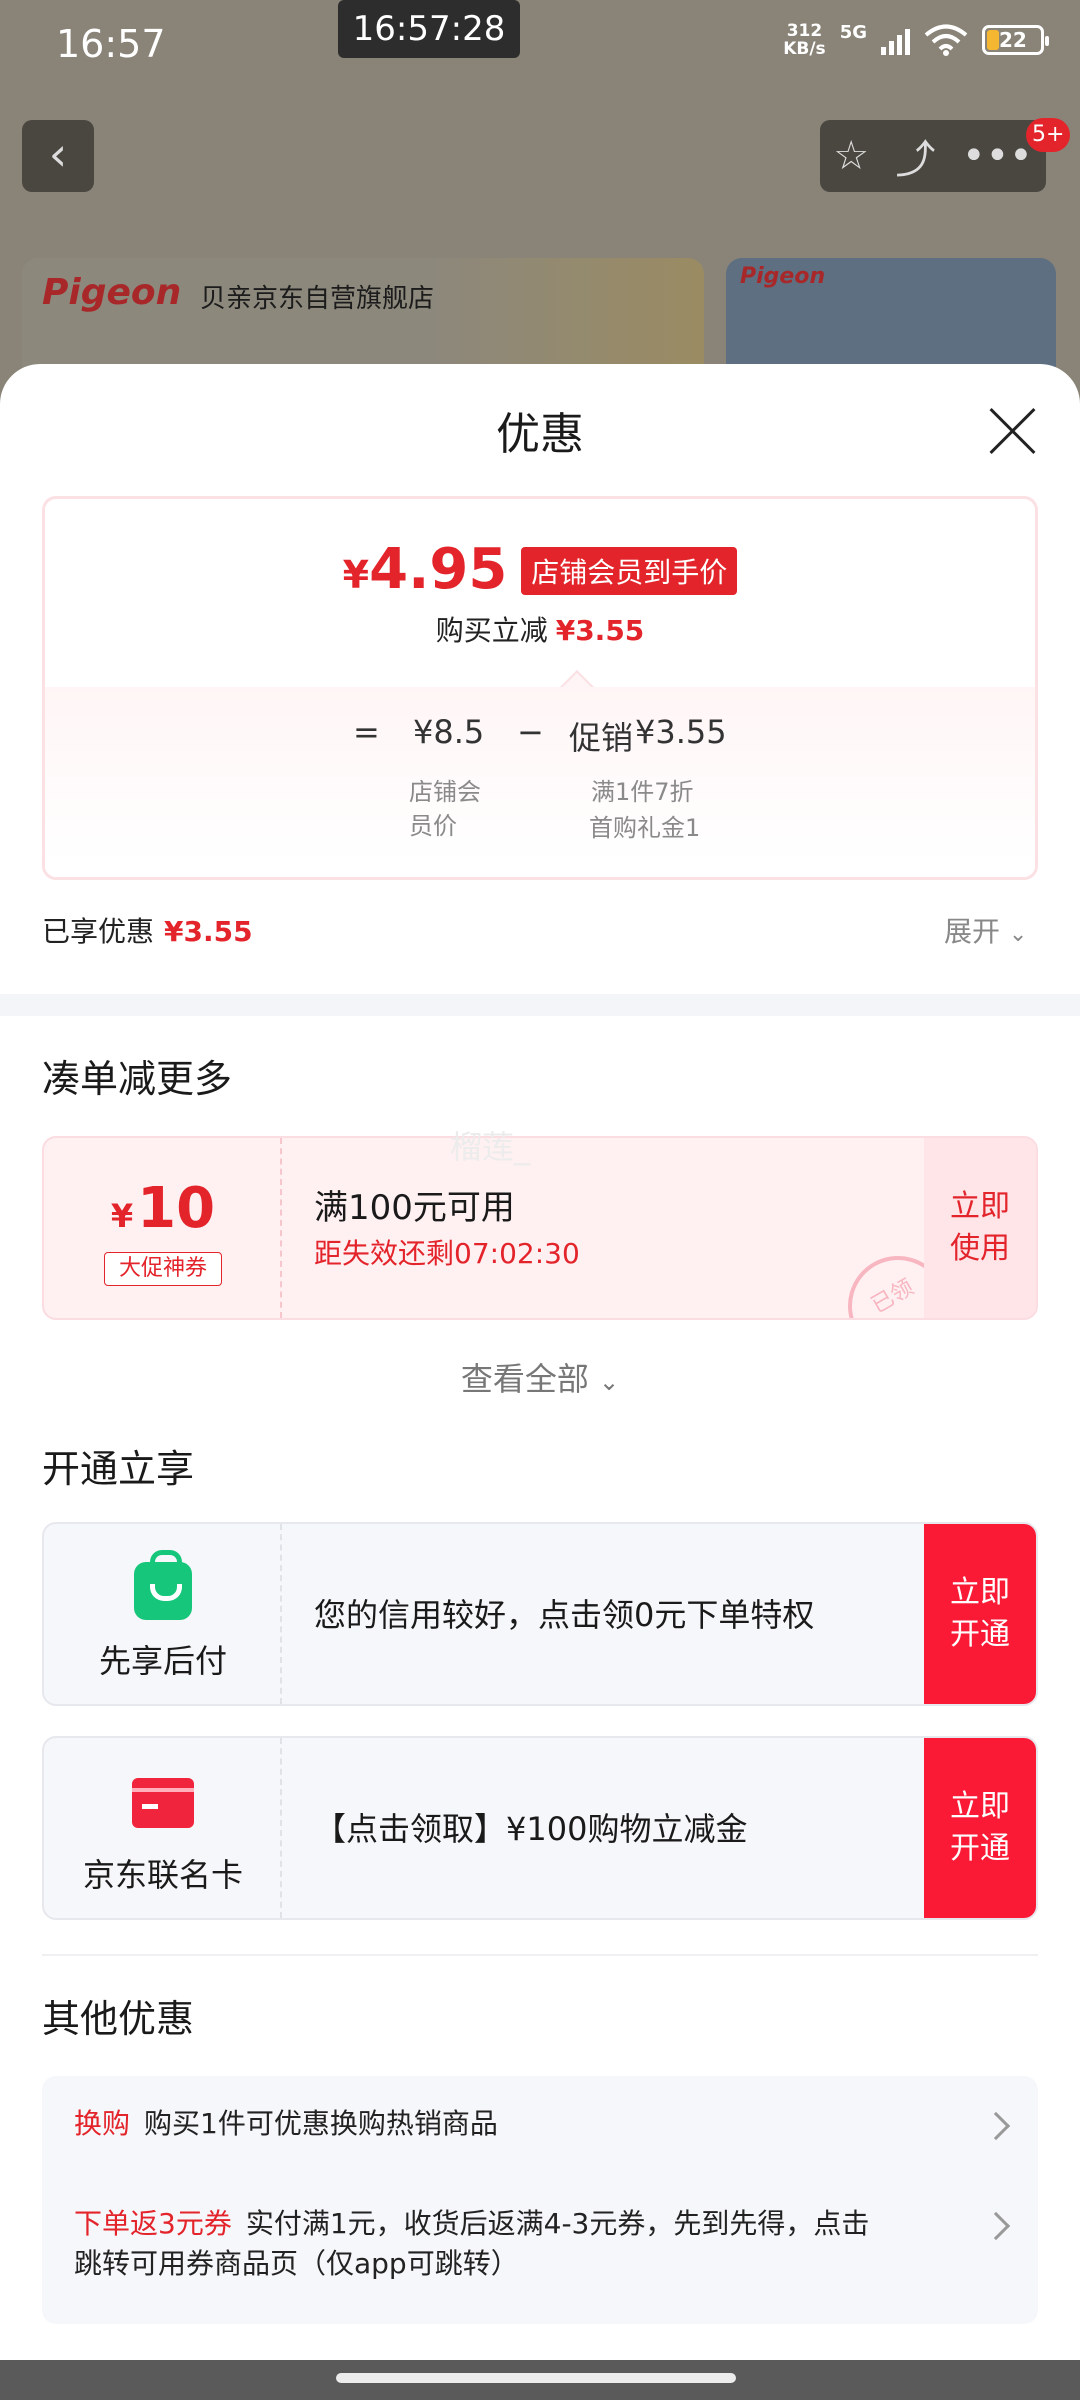 The image size is (1080, 2400). Describe the element at coordinates (853, 32) in the screenshot. I see `5g-label: 5G` at that location.